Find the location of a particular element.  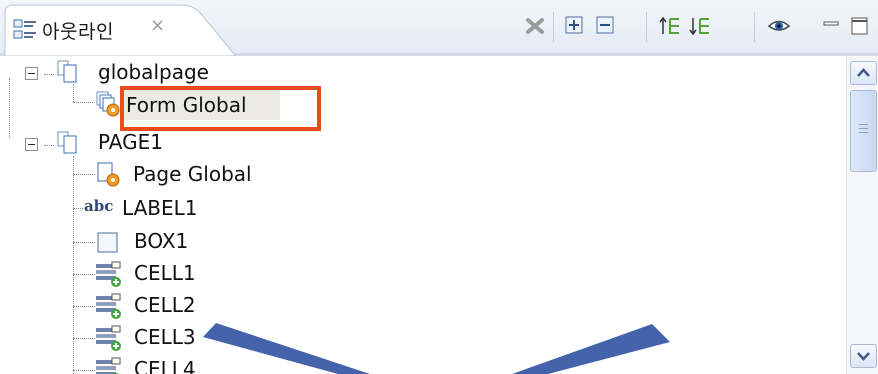

maximize-icon is located at coordinates (859, 26).